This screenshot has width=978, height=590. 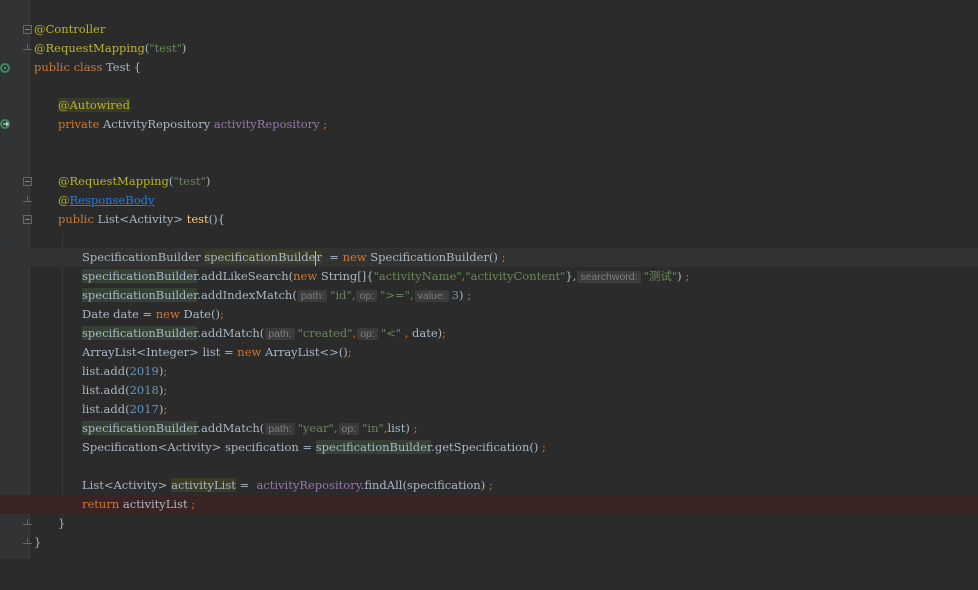 What do you see at coordinates (489, 67) in the screenshot?
I see `code-line: public class Test {` at bounding box center [489, 67].